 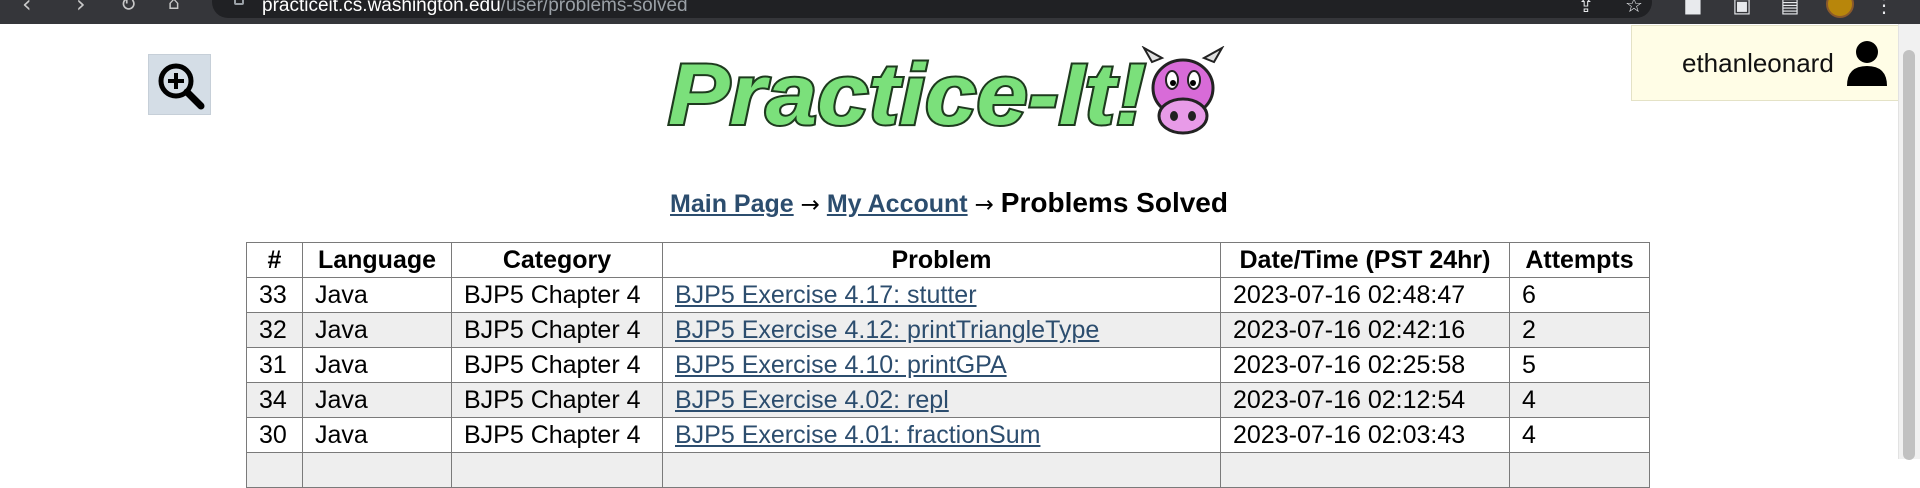 I want to click on cell-problem: BJP5 Exercise 4.12: printTriangleType, so click(x=941, y=330).